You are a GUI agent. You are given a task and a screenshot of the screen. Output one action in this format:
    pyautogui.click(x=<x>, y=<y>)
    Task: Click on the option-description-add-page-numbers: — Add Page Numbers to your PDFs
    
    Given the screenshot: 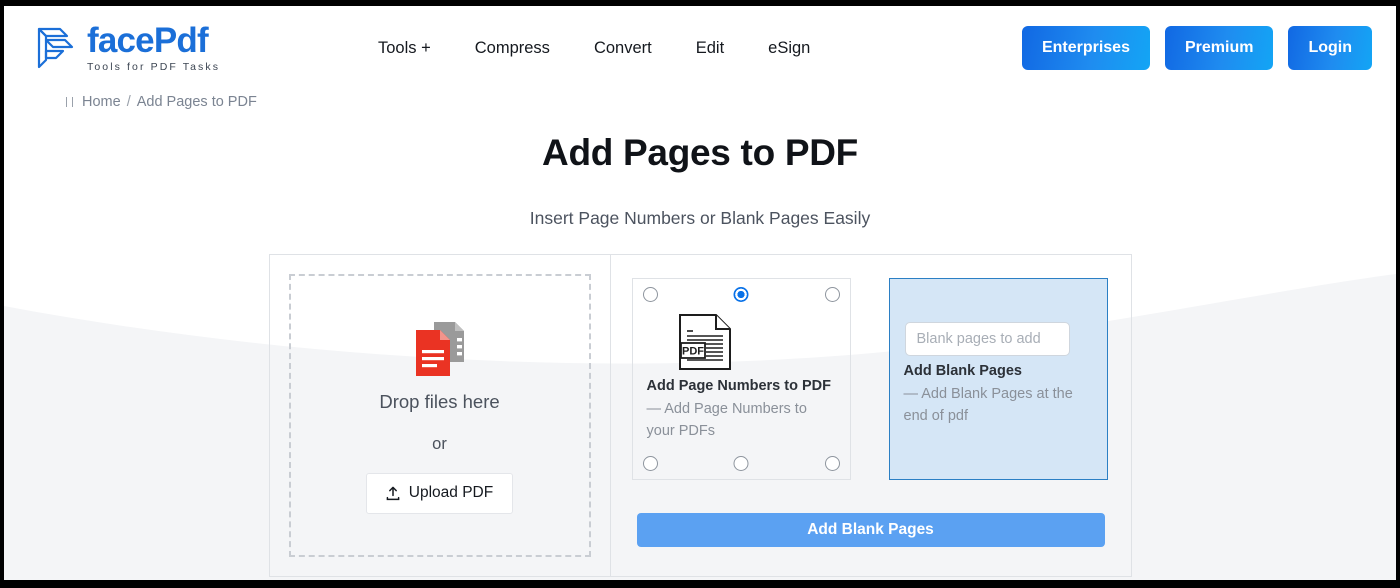 What is the action you would take?
    pyautogui.click(x=726, y=420)
    